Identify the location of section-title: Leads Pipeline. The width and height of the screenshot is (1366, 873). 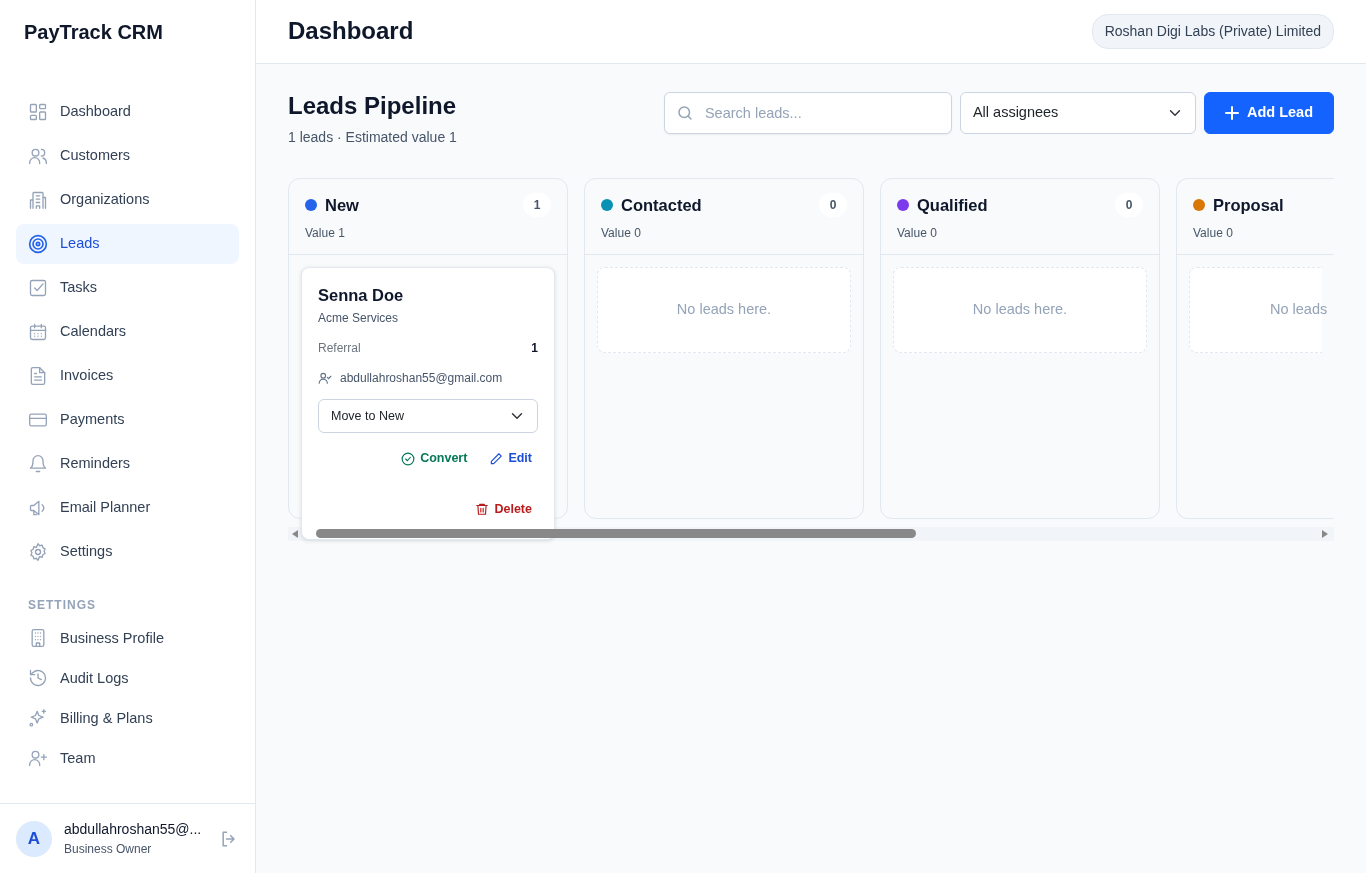
(372, 106).